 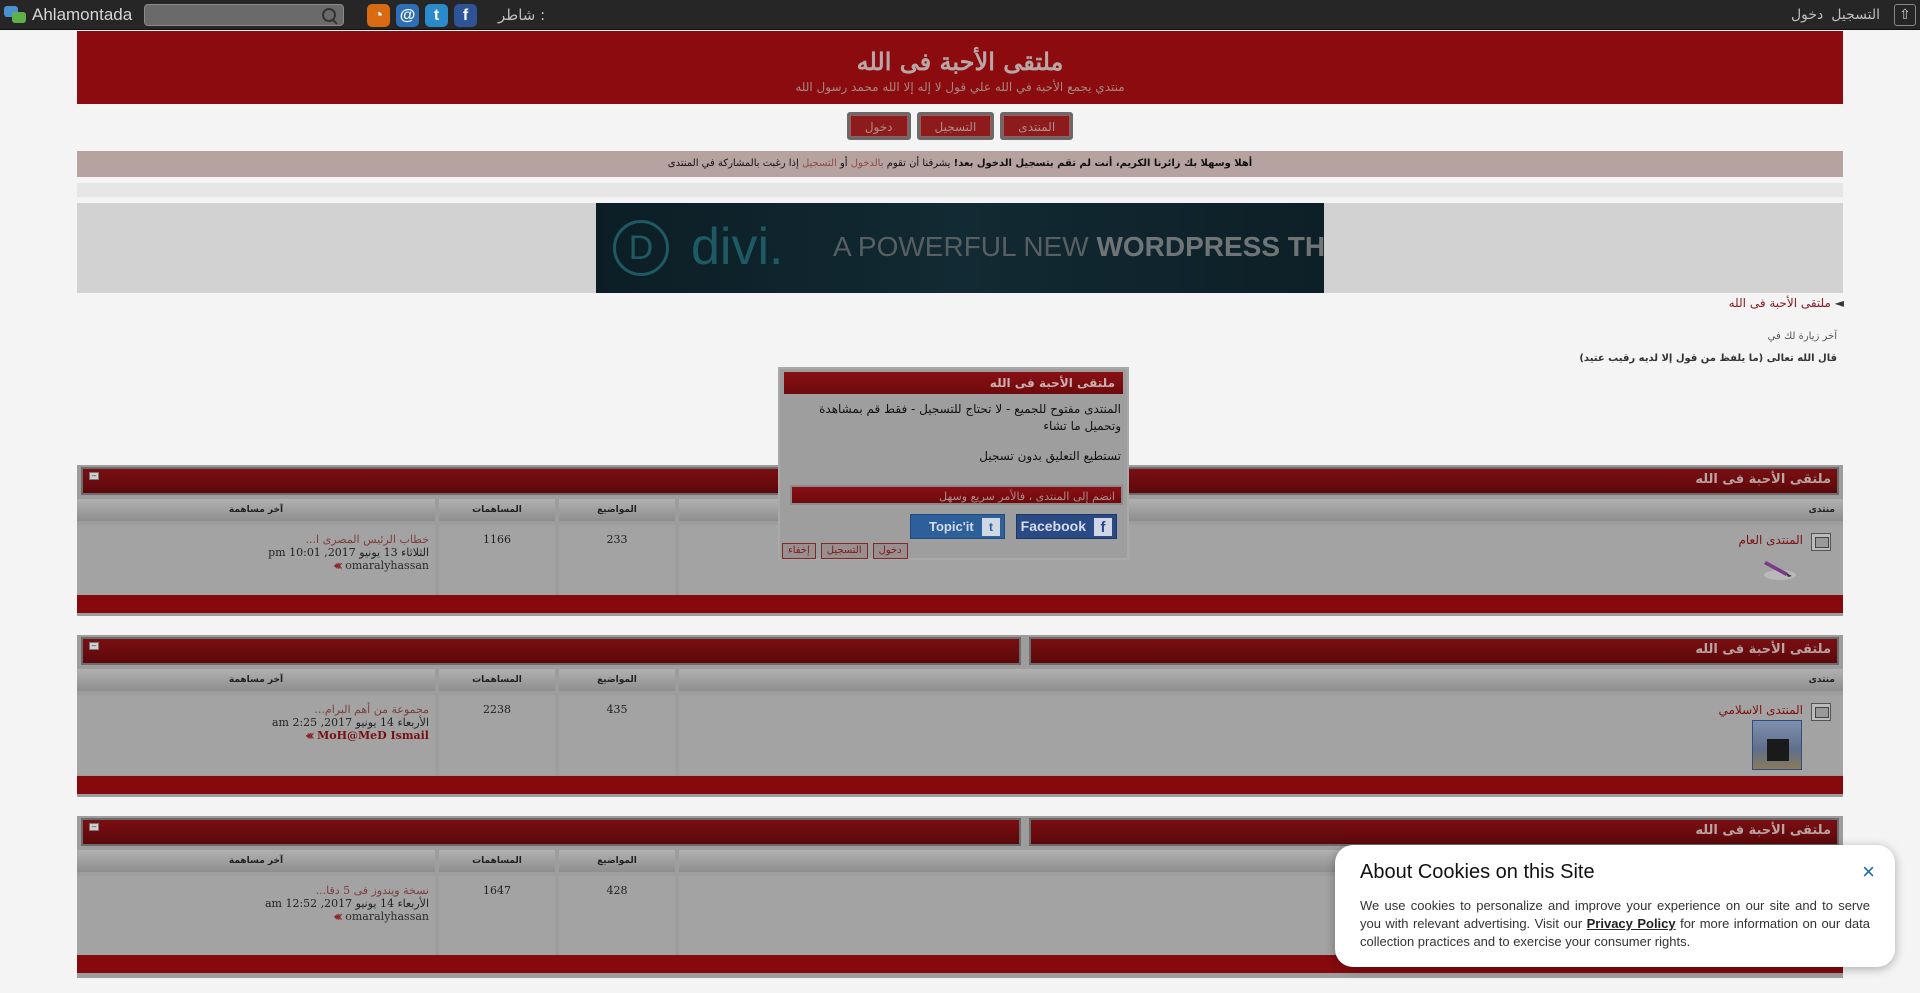 I want to click on top-register-link: التسجيل, so click(x=1855, y=15).